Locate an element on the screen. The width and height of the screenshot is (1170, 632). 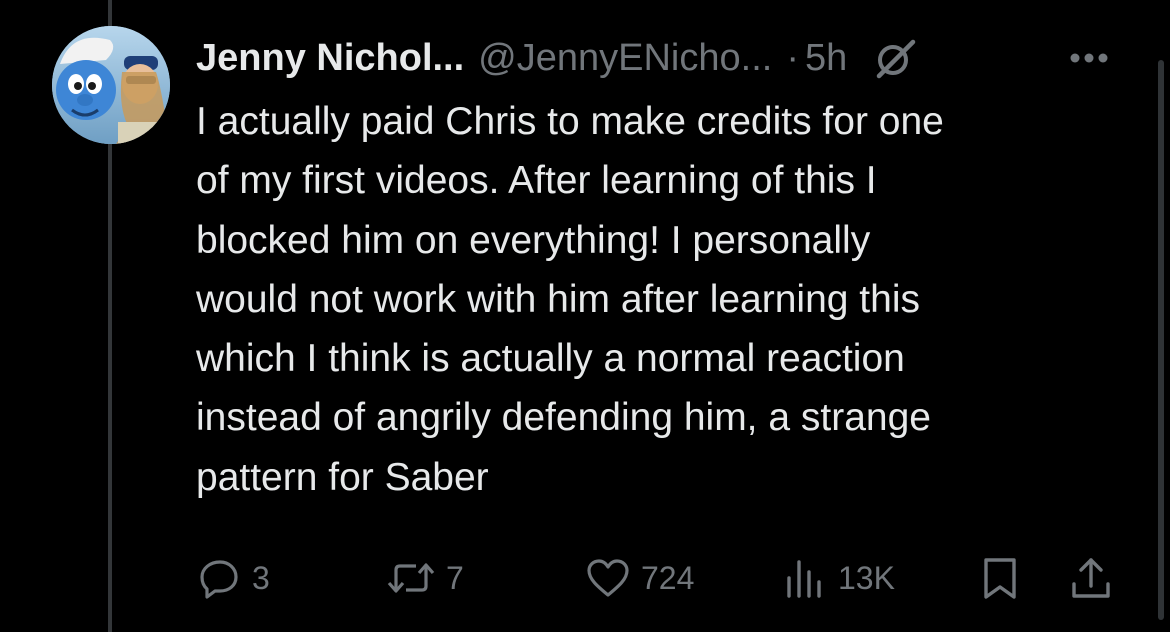
repost-count: 7 is located at coordinates (455, 577).